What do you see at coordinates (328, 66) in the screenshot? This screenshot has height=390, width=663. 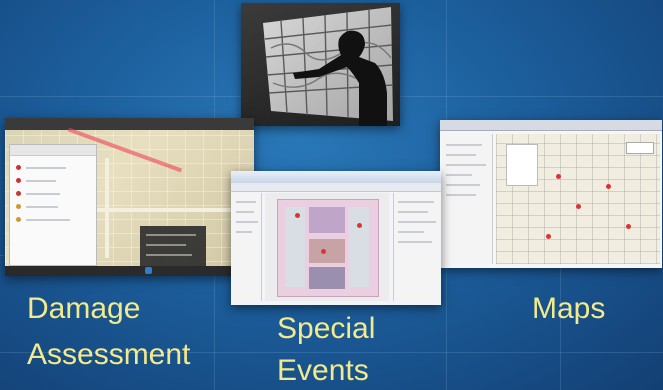 I see `person-at-map-wall-icon` at bounding box center [328, 66].